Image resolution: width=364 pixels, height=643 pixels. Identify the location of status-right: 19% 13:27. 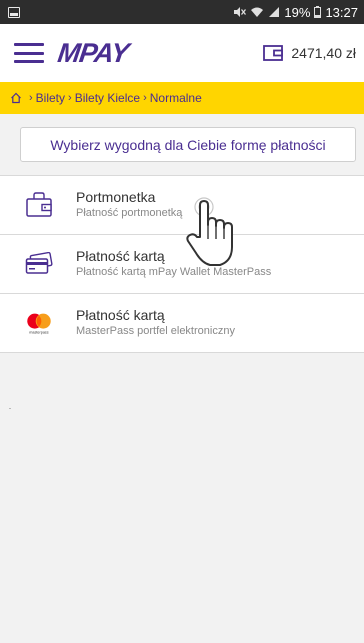
(295, 12).